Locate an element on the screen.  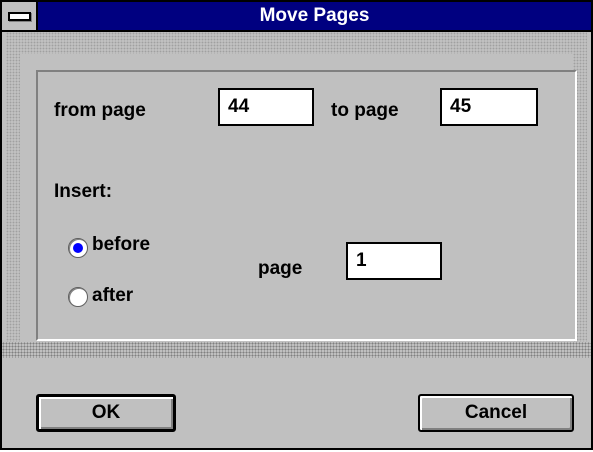
page-number-field: 1 is located at coordinates (394, 261).